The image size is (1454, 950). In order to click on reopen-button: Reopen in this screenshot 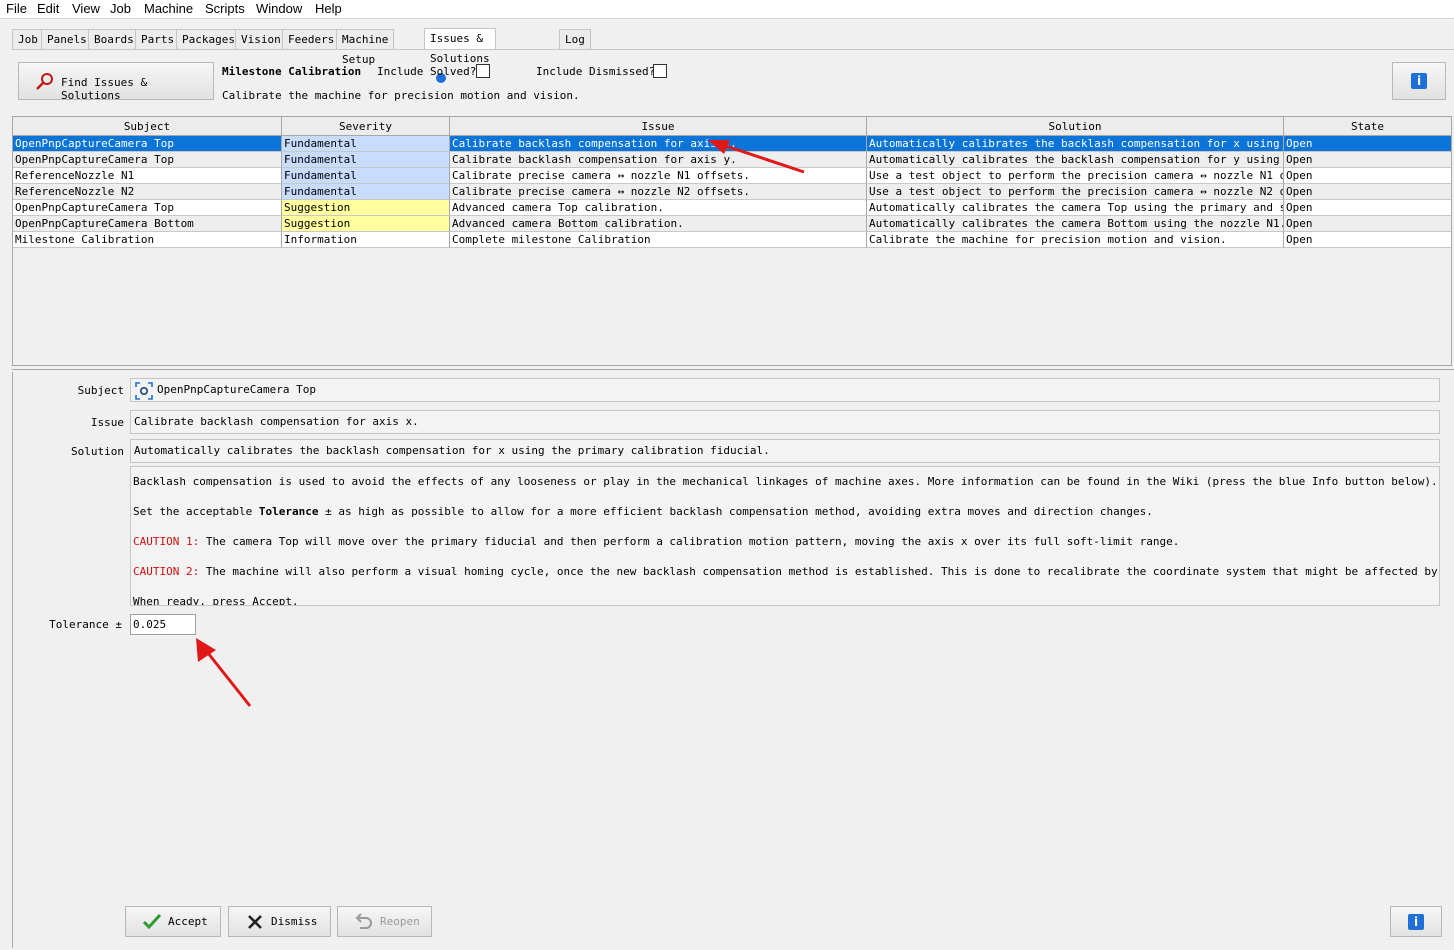, I will do `click(384, 921)`.